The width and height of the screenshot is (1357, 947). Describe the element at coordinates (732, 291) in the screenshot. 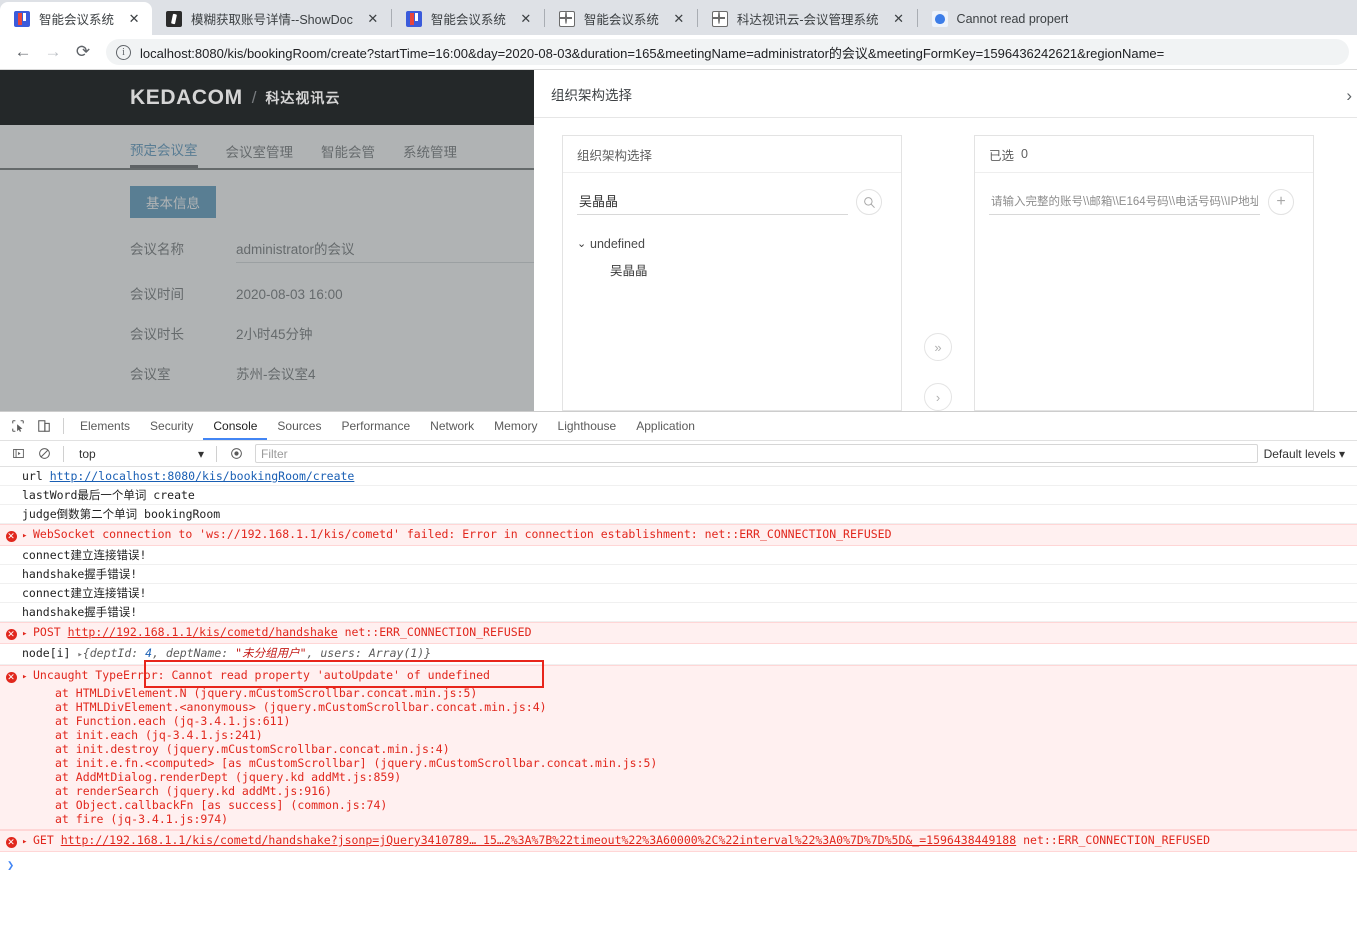

I see `available-panel-body: ⌄ undefined 吴晶晶` at that location.